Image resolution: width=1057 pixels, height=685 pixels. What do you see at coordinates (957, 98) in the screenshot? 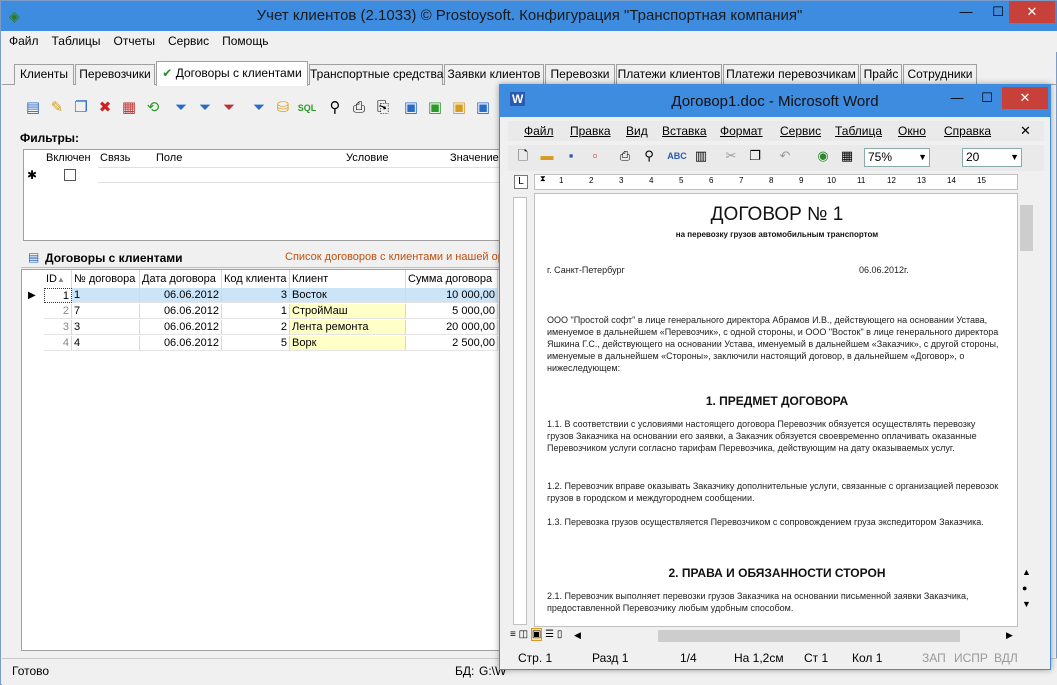
I see `word-minimize-button: —` at bounding box center [957, 98].